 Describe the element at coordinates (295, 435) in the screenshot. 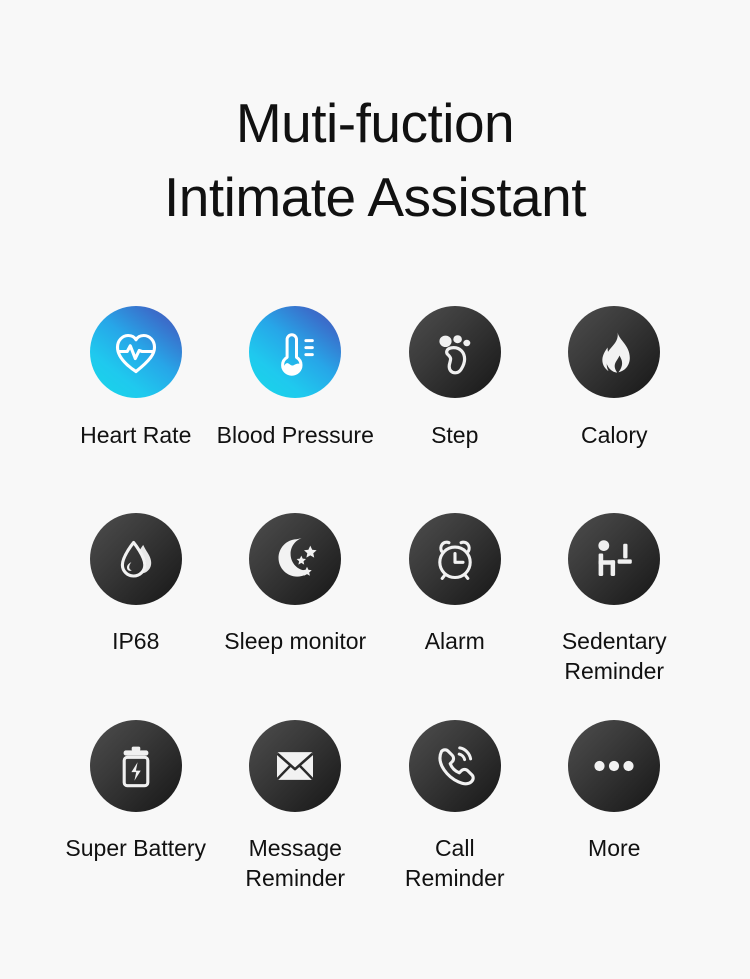

I see `feature-label: Blood Pressure` at that location.